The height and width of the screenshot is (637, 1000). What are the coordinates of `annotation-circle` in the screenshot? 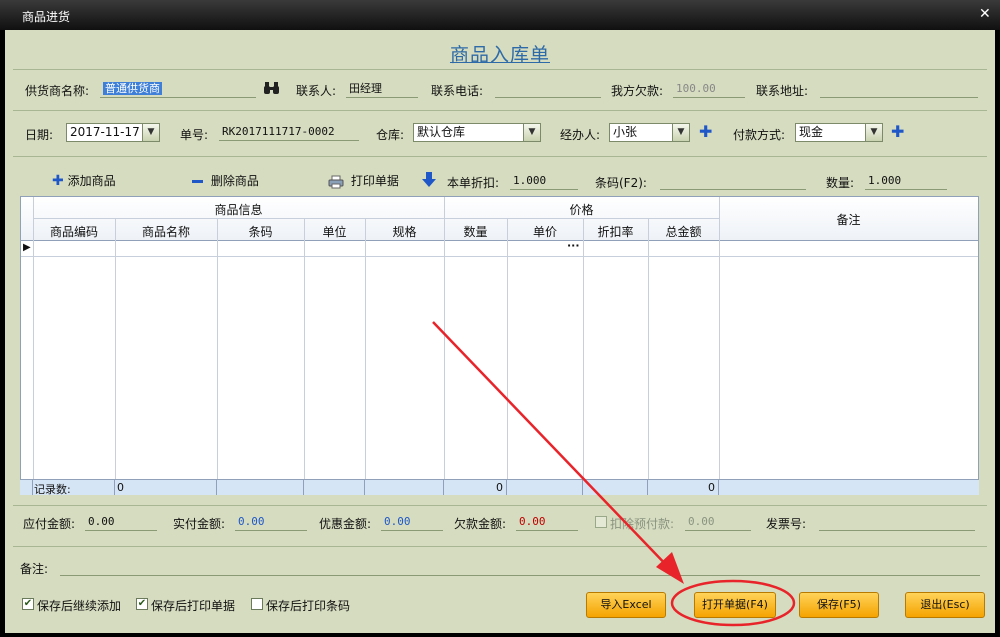 It's located at (733, 603).